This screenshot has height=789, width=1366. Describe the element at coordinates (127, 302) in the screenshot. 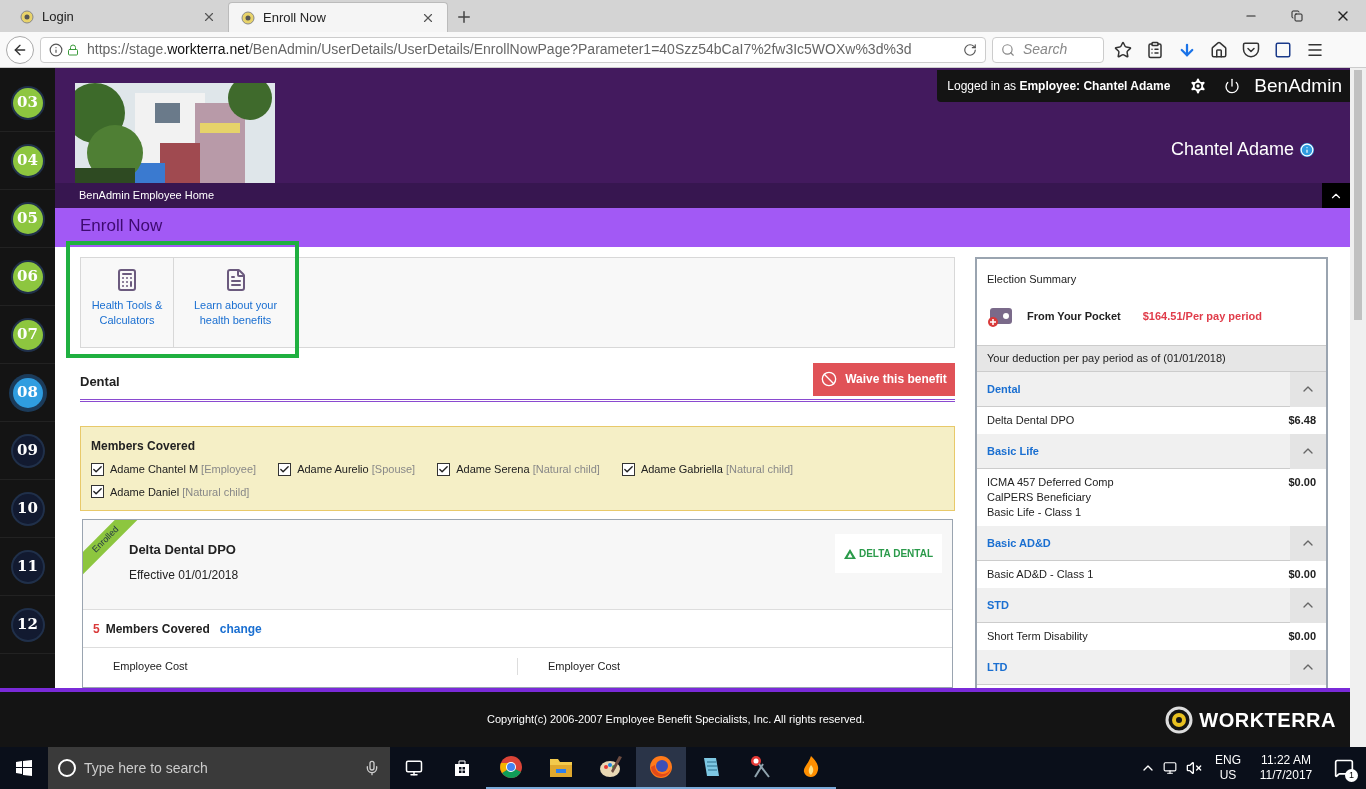

I see `tool-tile: Health Tools & Calculators` at that location.